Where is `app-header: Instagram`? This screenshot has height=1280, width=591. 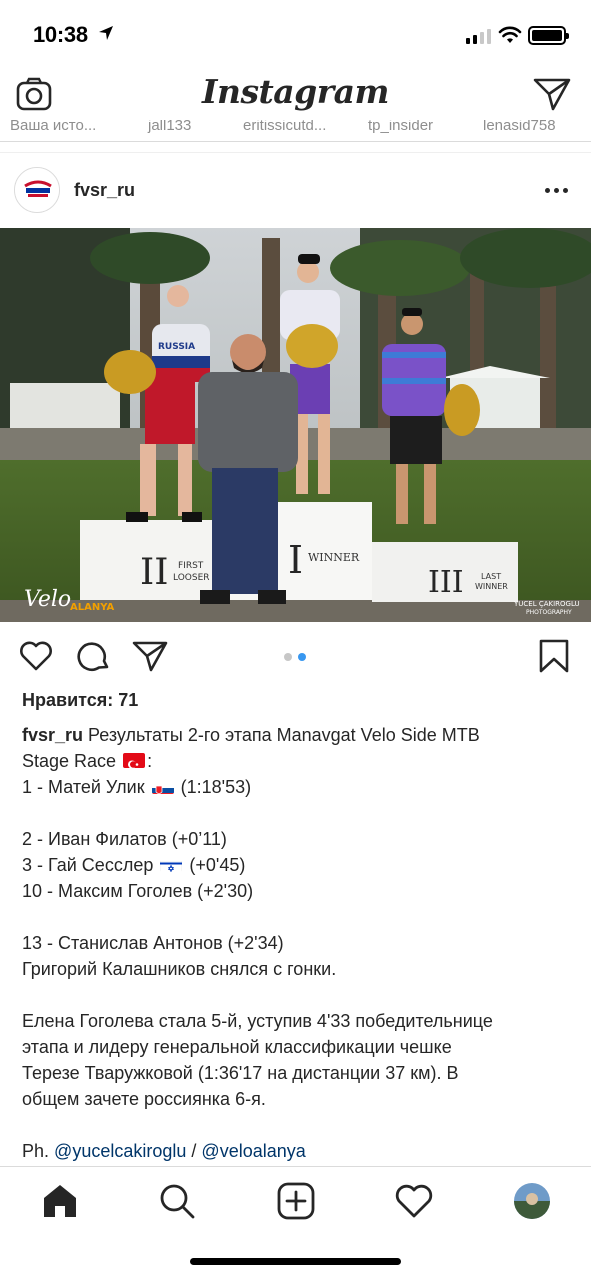 app-header: Instagram is located at coordinates (295, 94).